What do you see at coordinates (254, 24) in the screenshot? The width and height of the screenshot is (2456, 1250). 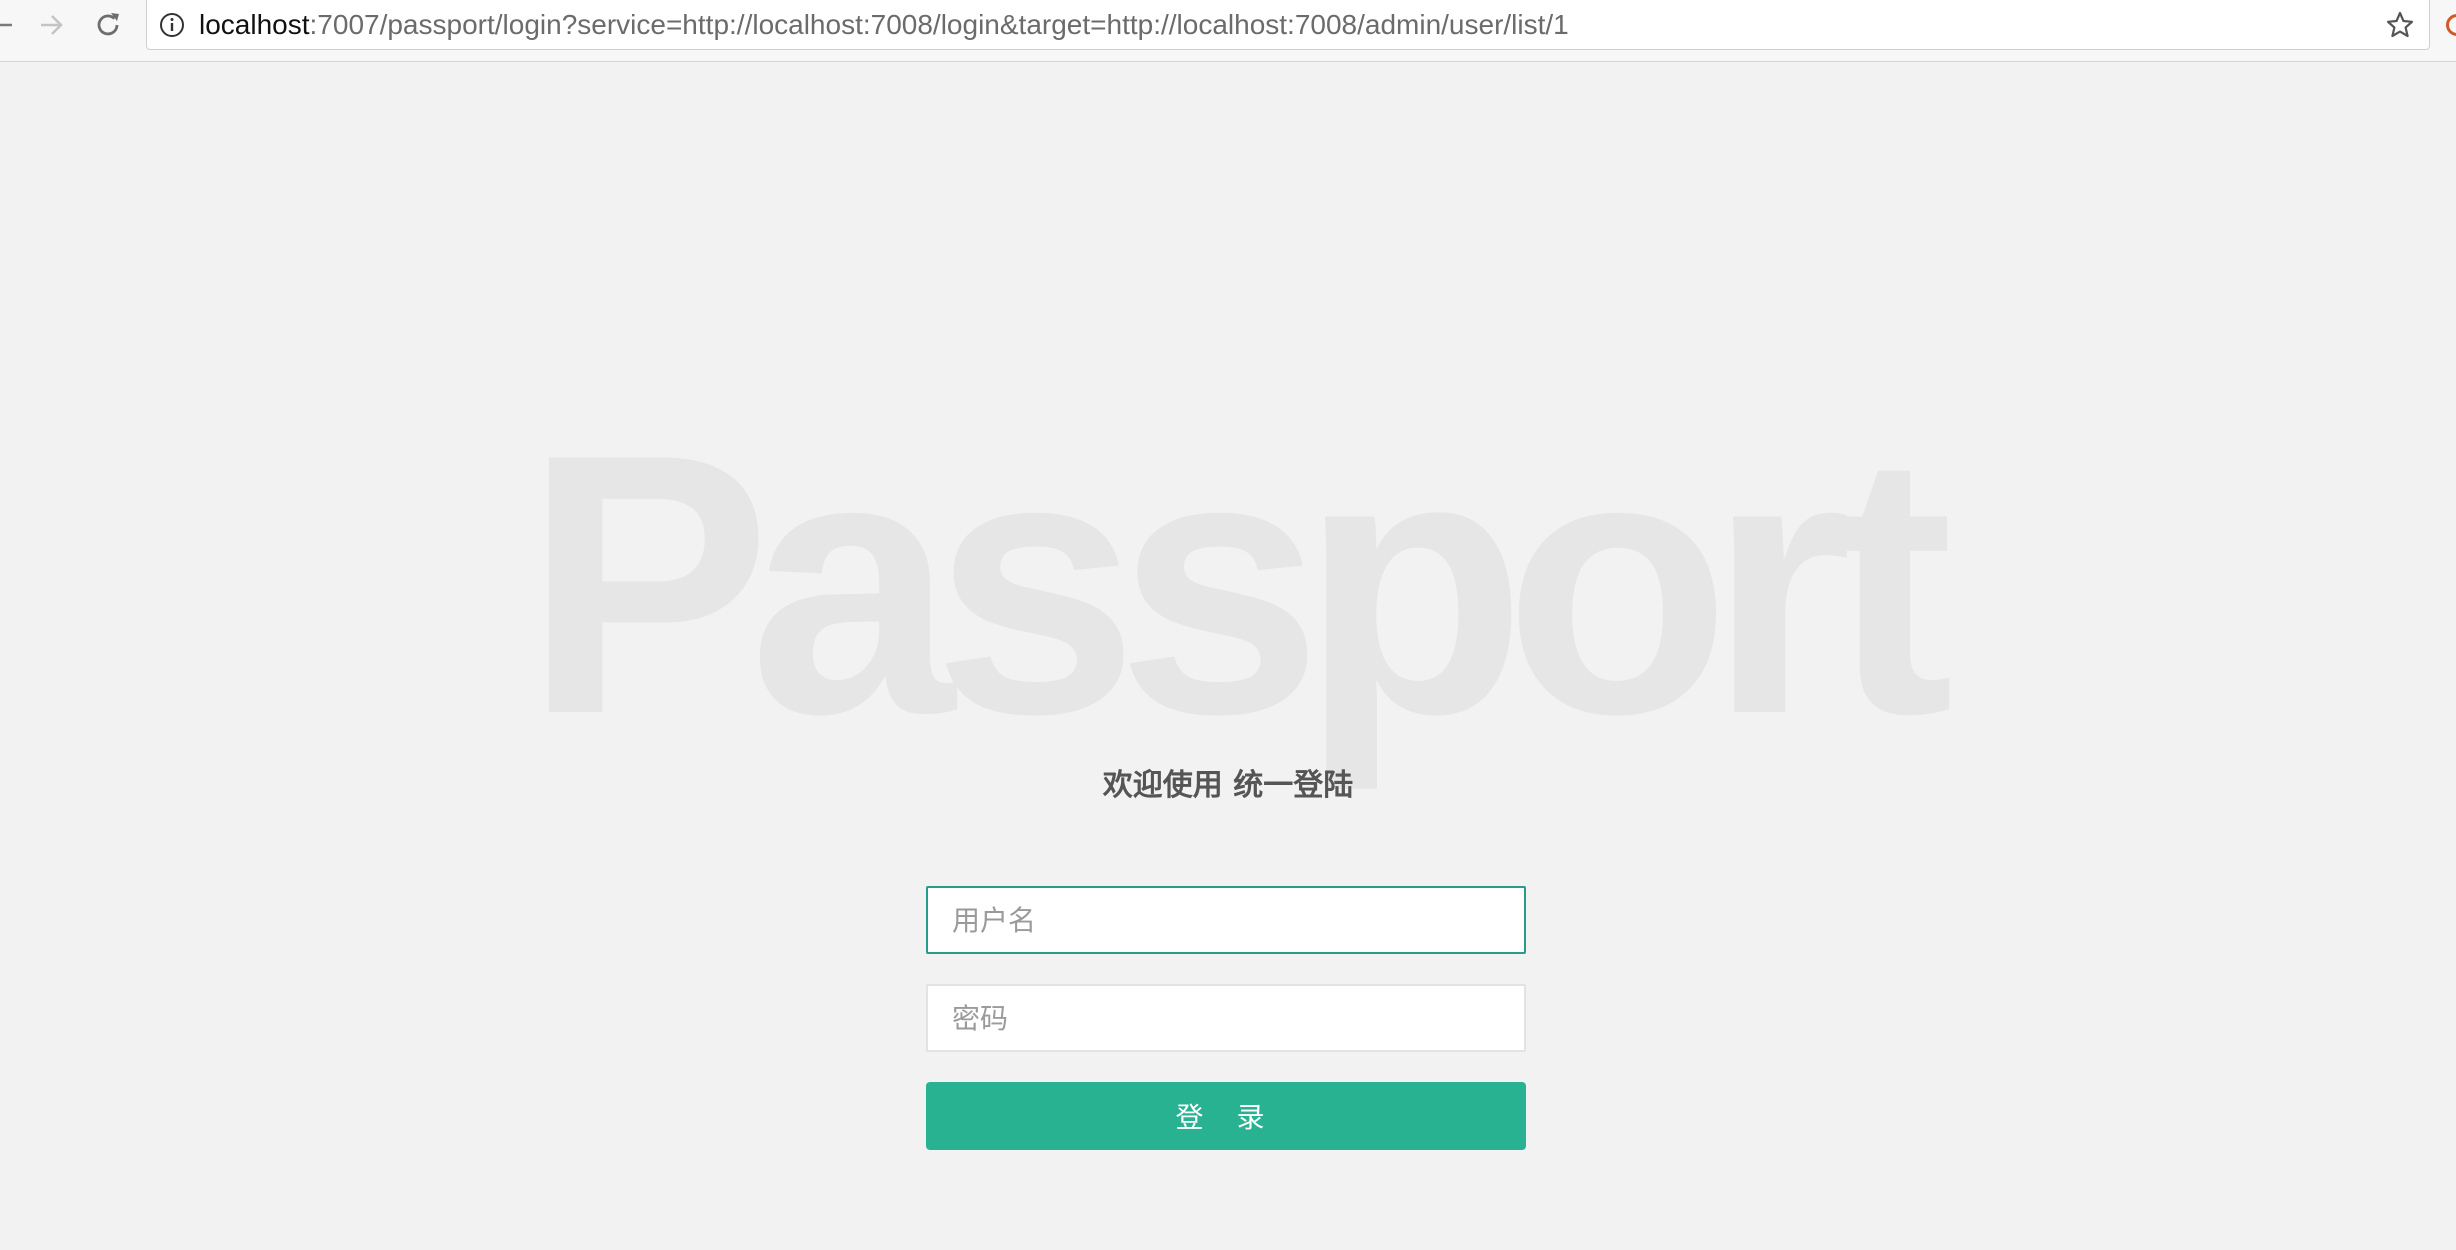 I see `url-host: localhost` at bounding box center [254, 24].